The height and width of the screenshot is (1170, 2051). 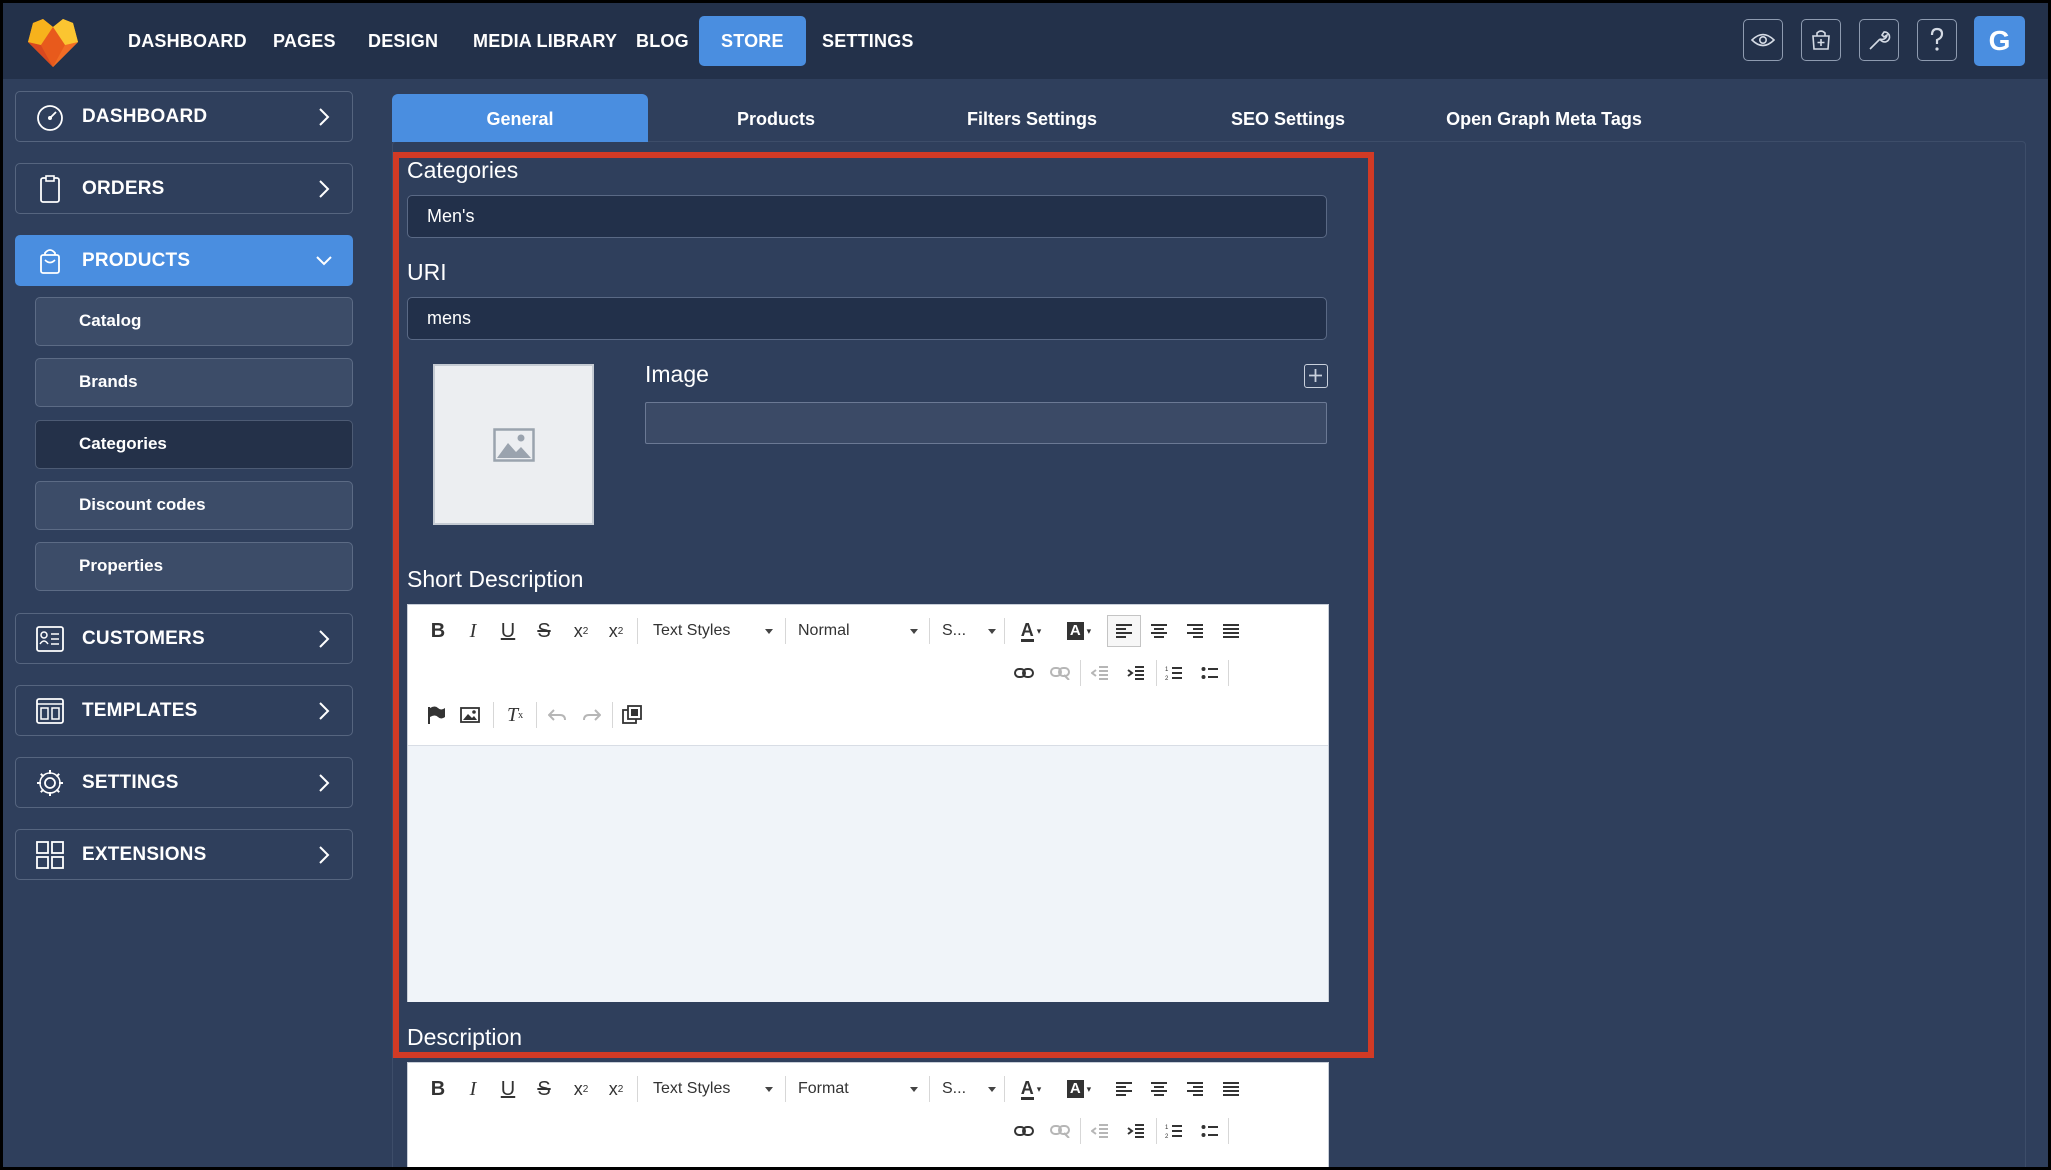 I want to click on sidebar-item-templates: TEMPLATES, so click(x=184, y=710).